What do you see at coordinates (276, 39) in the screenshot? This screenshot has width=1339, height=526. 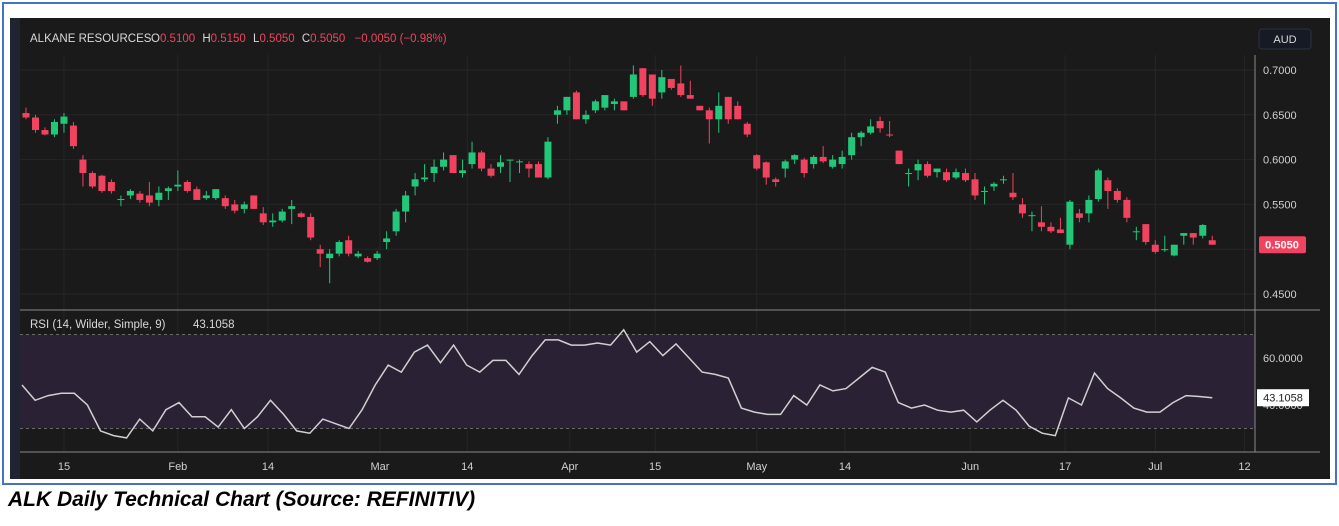 I see `low-value: 0.5050` at bounding box center [276, 39].